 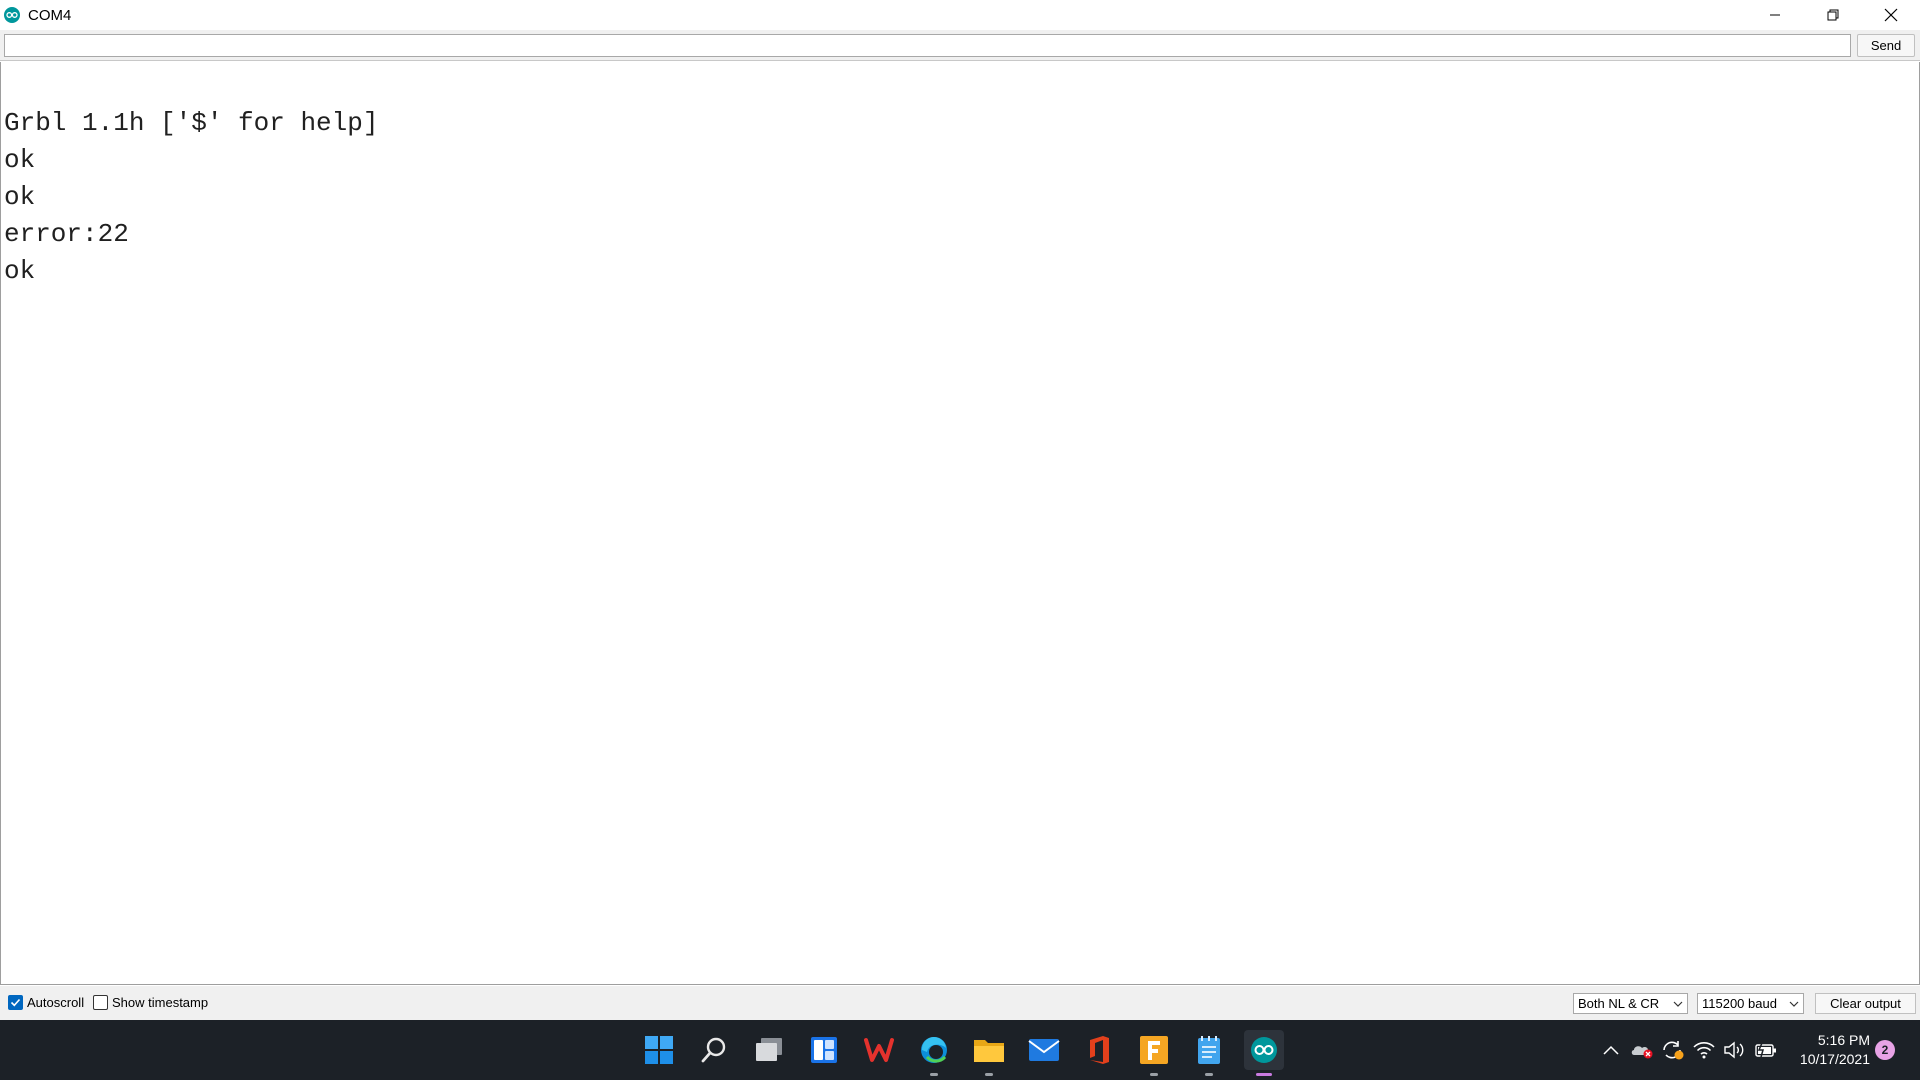 I want to click on show-hidden-icons-button, so click(x=1611, y=1050).